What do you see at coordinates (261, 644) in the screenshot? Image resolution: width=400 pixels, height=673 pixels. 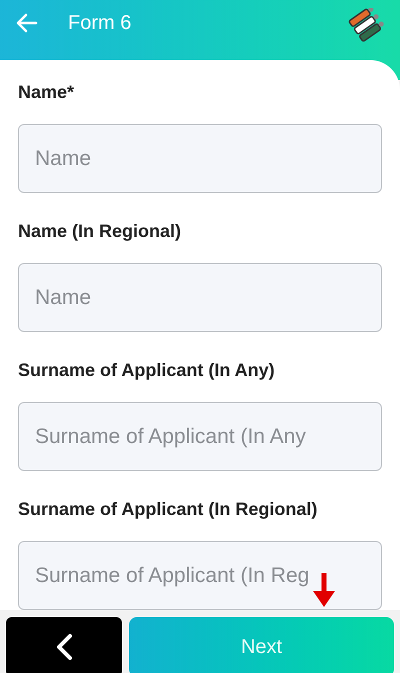 I see `next-button: Next` at bounding box center [261, 644].